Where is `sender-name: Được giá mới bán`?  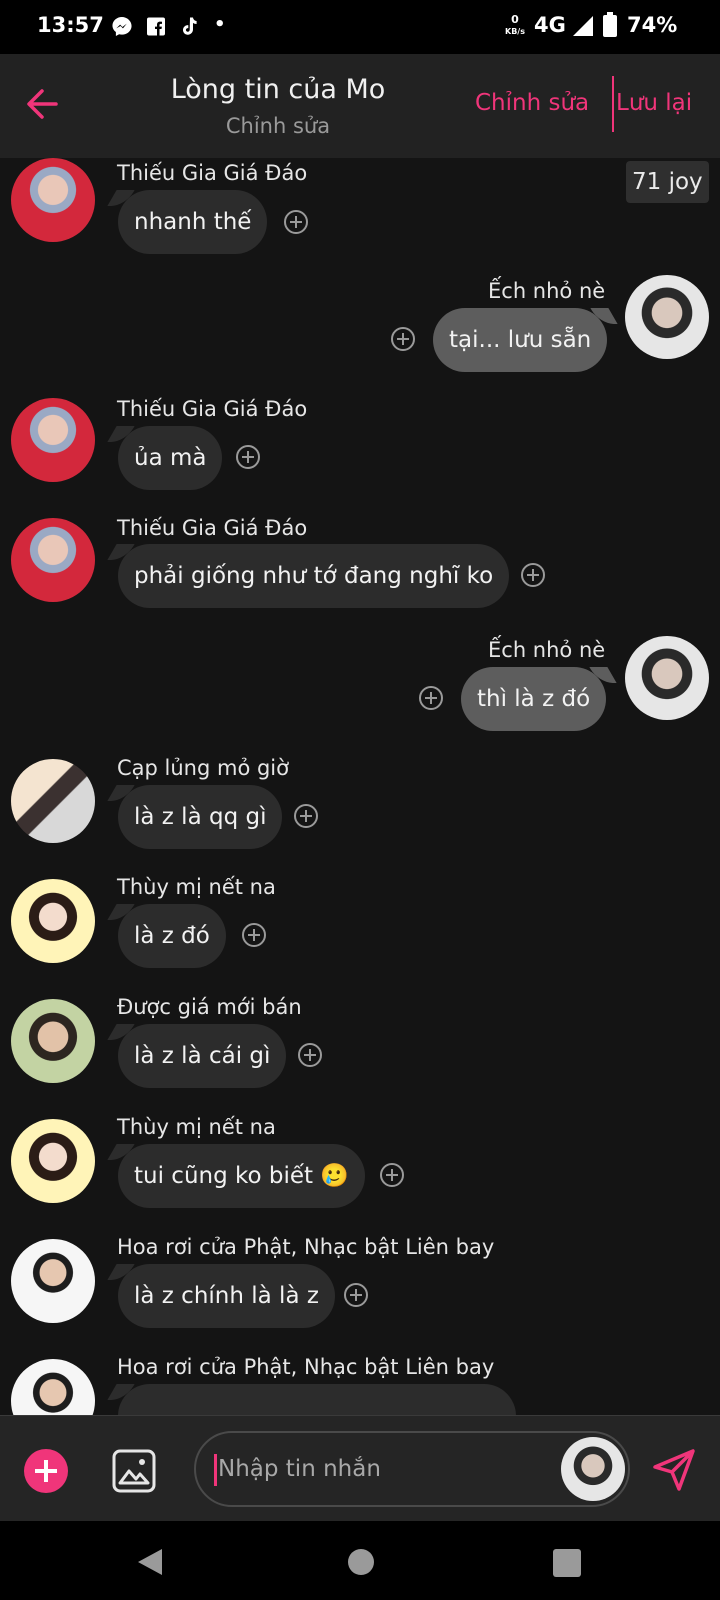 sender-name: Được giá mới bán is located at coordinates (209, 1007).